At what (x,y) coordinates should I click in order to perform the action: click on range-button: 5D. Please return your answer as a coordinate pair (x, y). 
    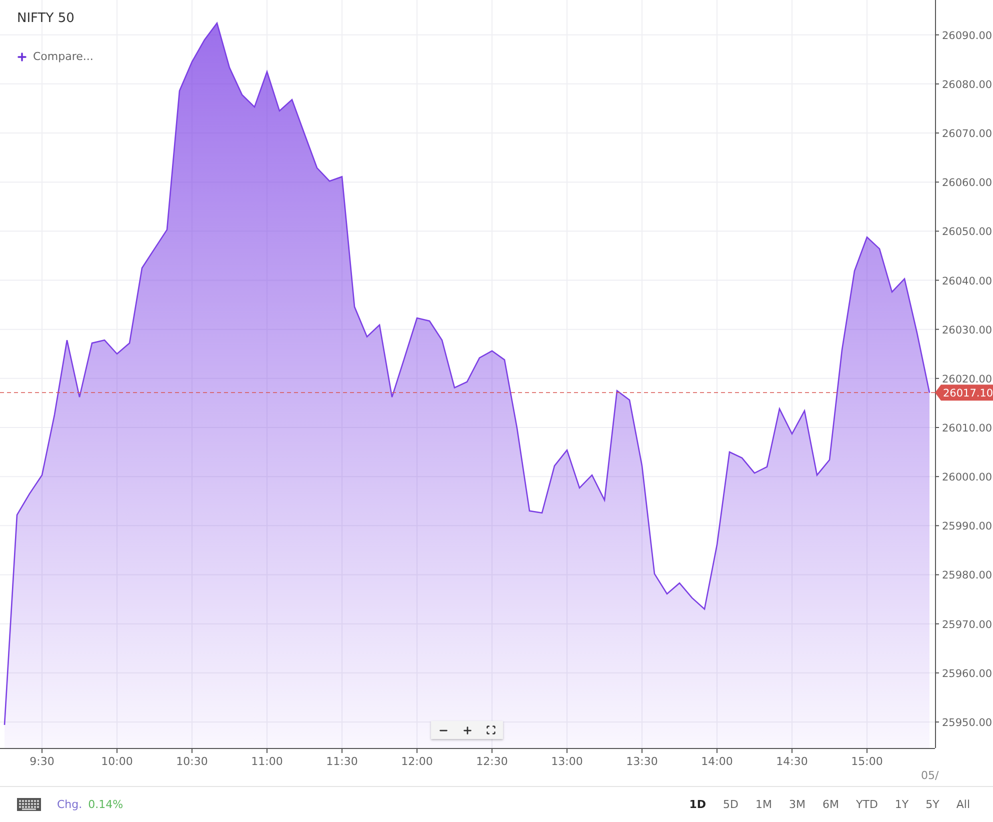
    Looking at the image, I should click on (731, 804).